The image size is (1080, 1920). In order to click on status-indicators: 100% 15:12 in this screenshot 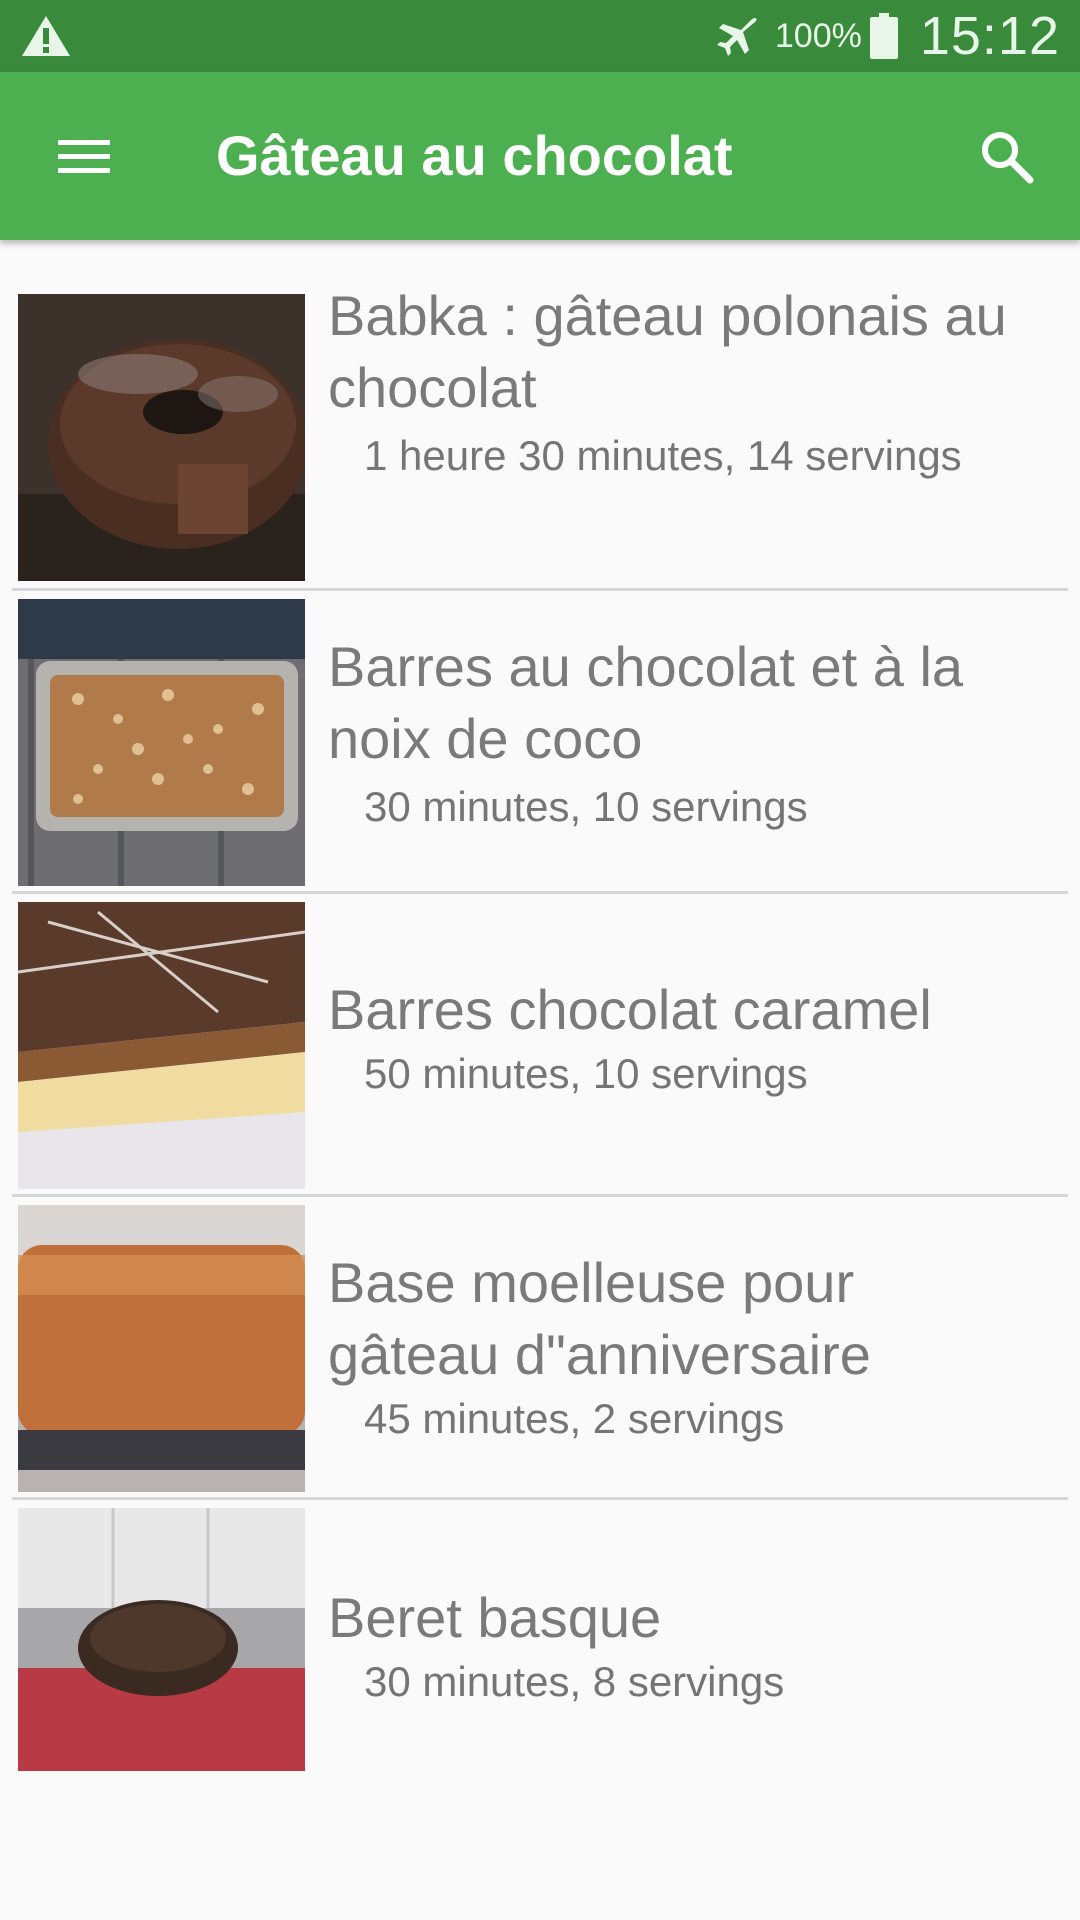, I will do `click(886, 36)`.